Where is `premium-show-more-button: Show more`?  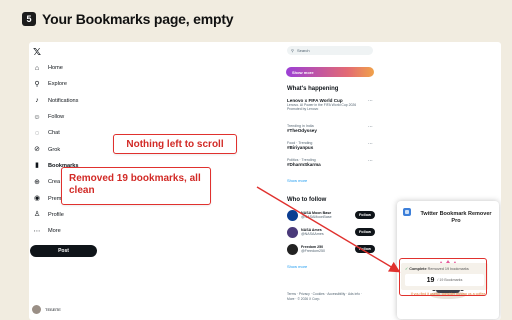
premium-show-more-button: Show more is located at coordinates (330, 72).